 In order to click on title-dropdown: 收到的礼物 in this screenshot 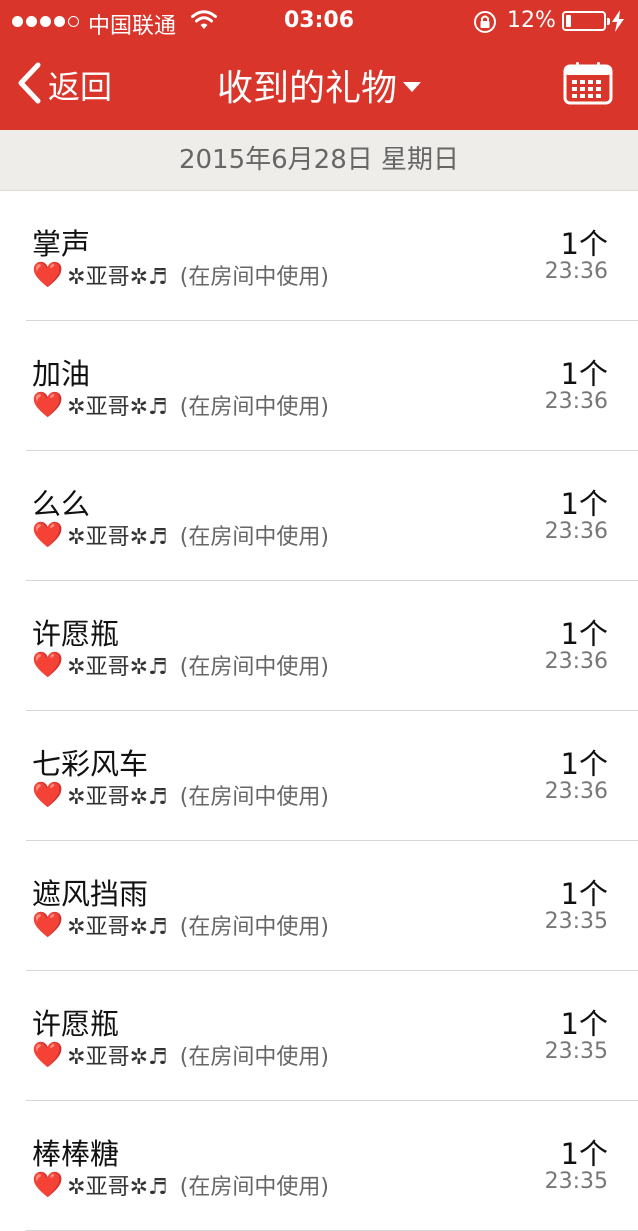, I will do `click(319, 85)`.